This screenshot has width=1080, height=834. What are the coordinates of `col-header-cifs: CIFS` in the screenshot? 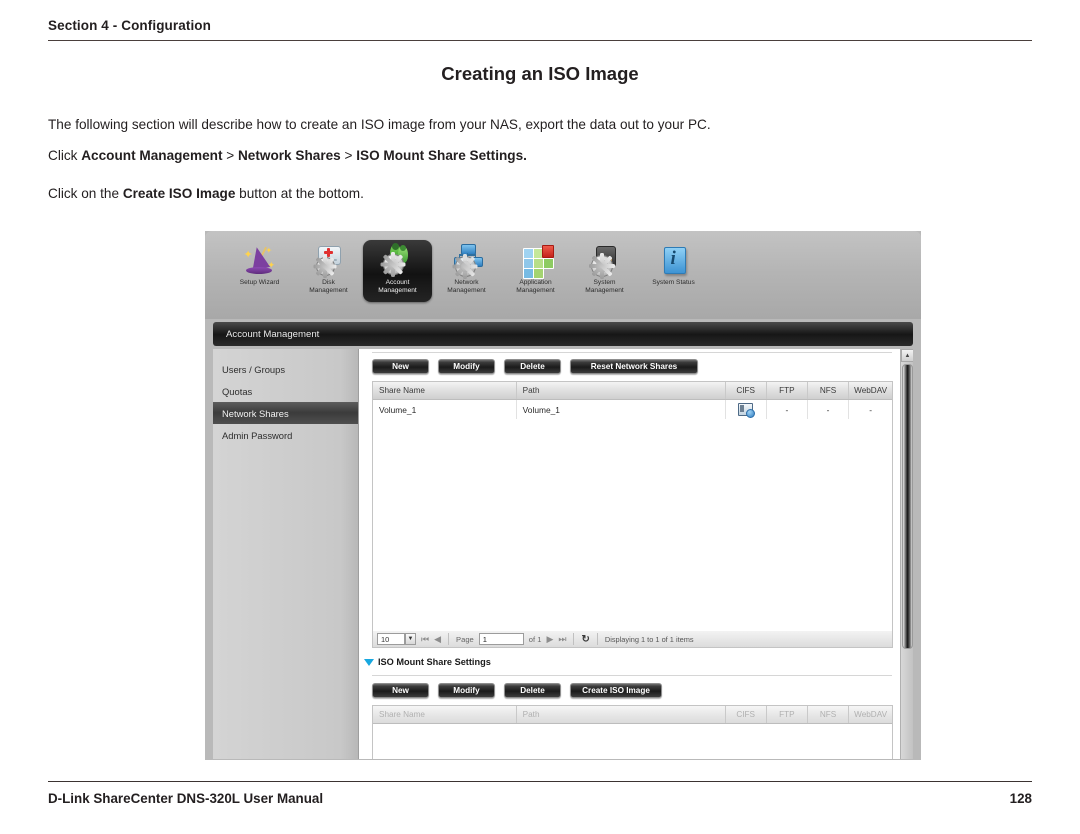 It's located at (746, 390).